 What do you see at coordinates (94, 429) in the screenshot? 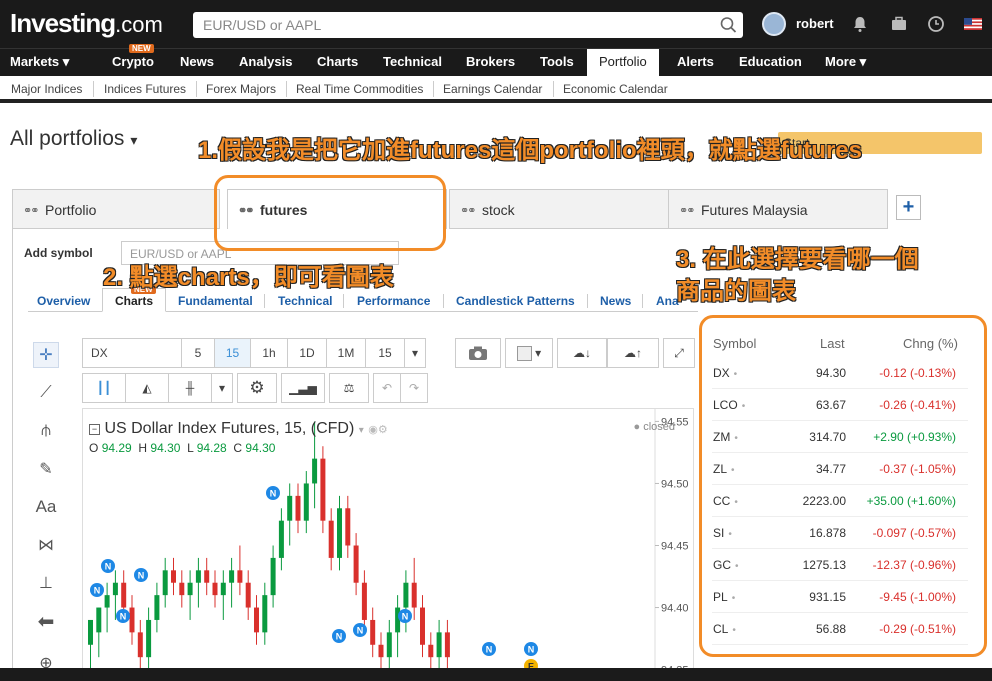
I see `collapse-icon: −` at bounding box center [94, 429].